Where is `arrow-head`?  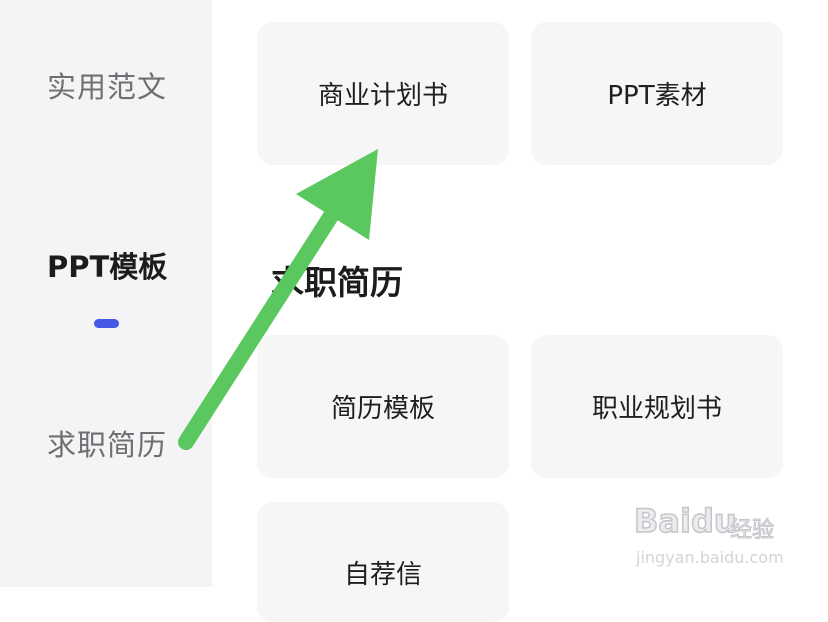
arrow-head is located at coordinates (337, 194).